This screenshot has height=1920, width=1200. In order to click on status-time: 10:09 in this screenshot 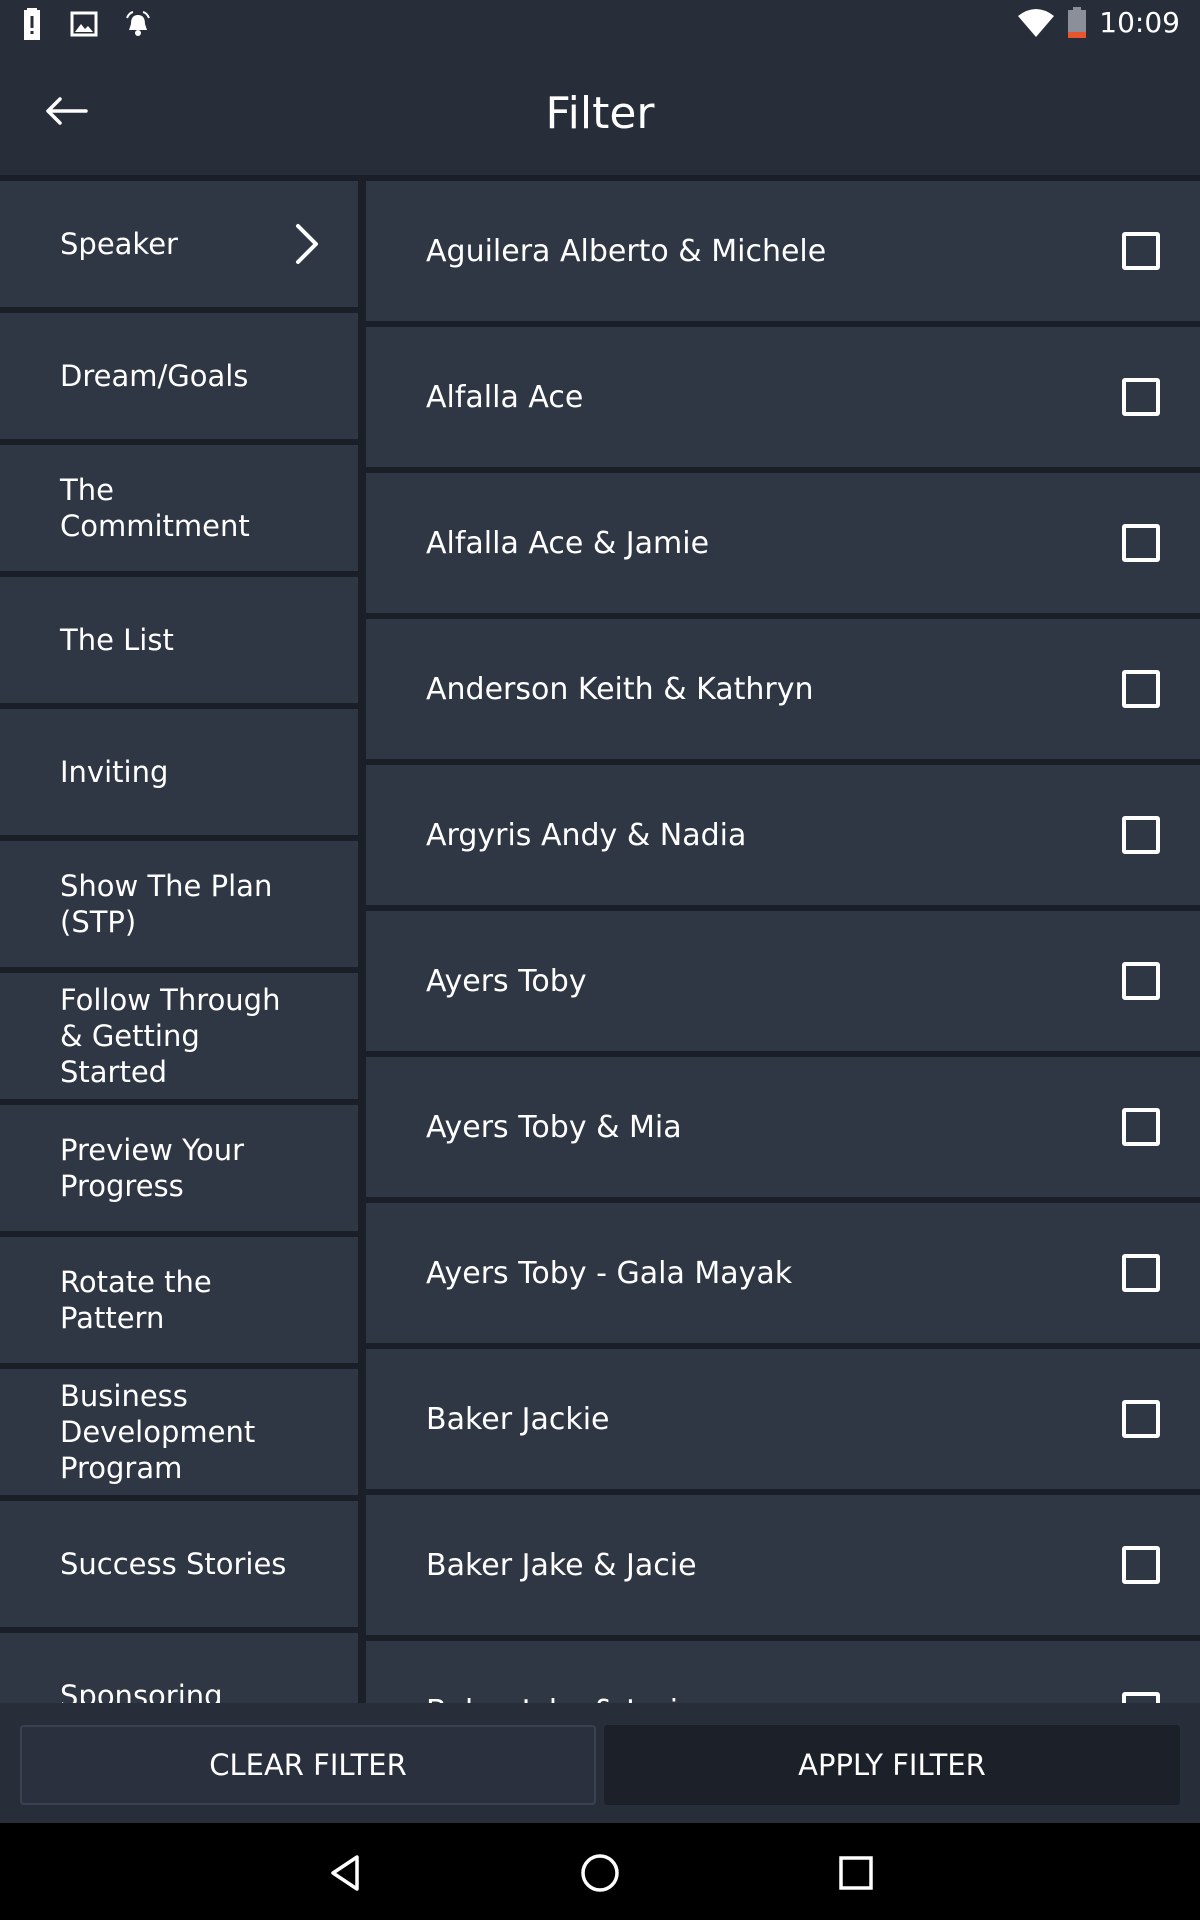, I will do `click(1139, 22)`.